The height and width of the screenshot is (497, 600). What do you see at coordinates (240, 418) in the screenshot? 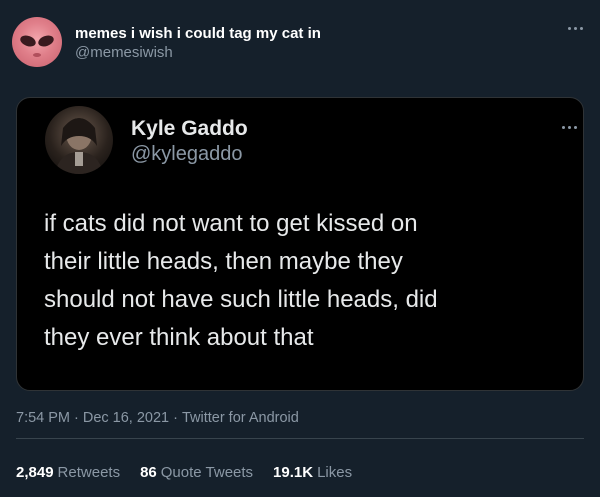
I see `tweet-source-link: Twitter for Android` at bounding box center [240, 418].